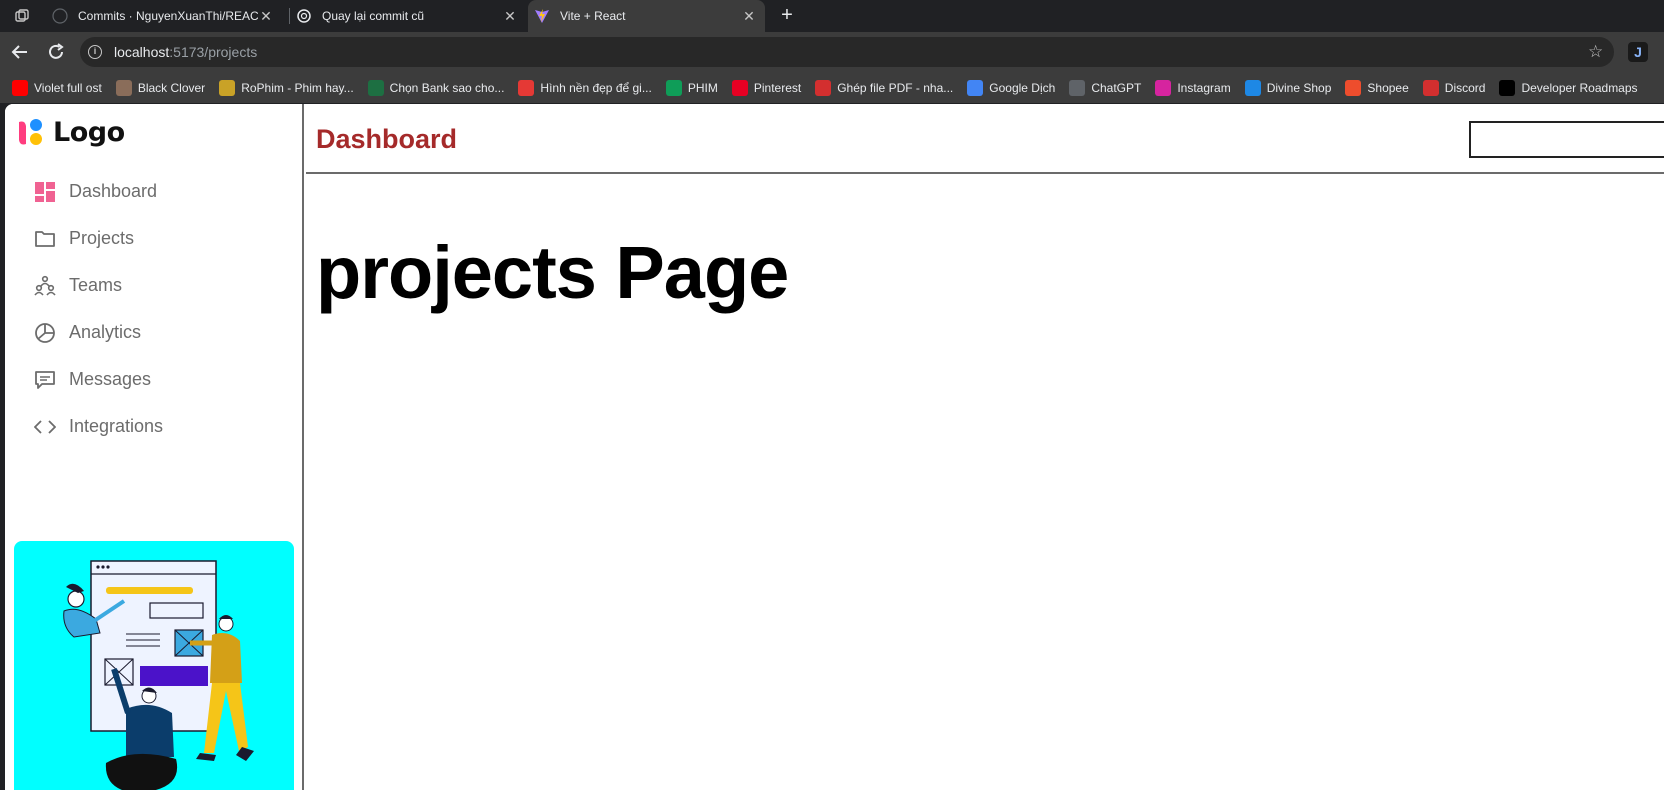 The width and height of the screenshot is (1664, 790). I want to click on roadmap-icon, so click(1507, 87).